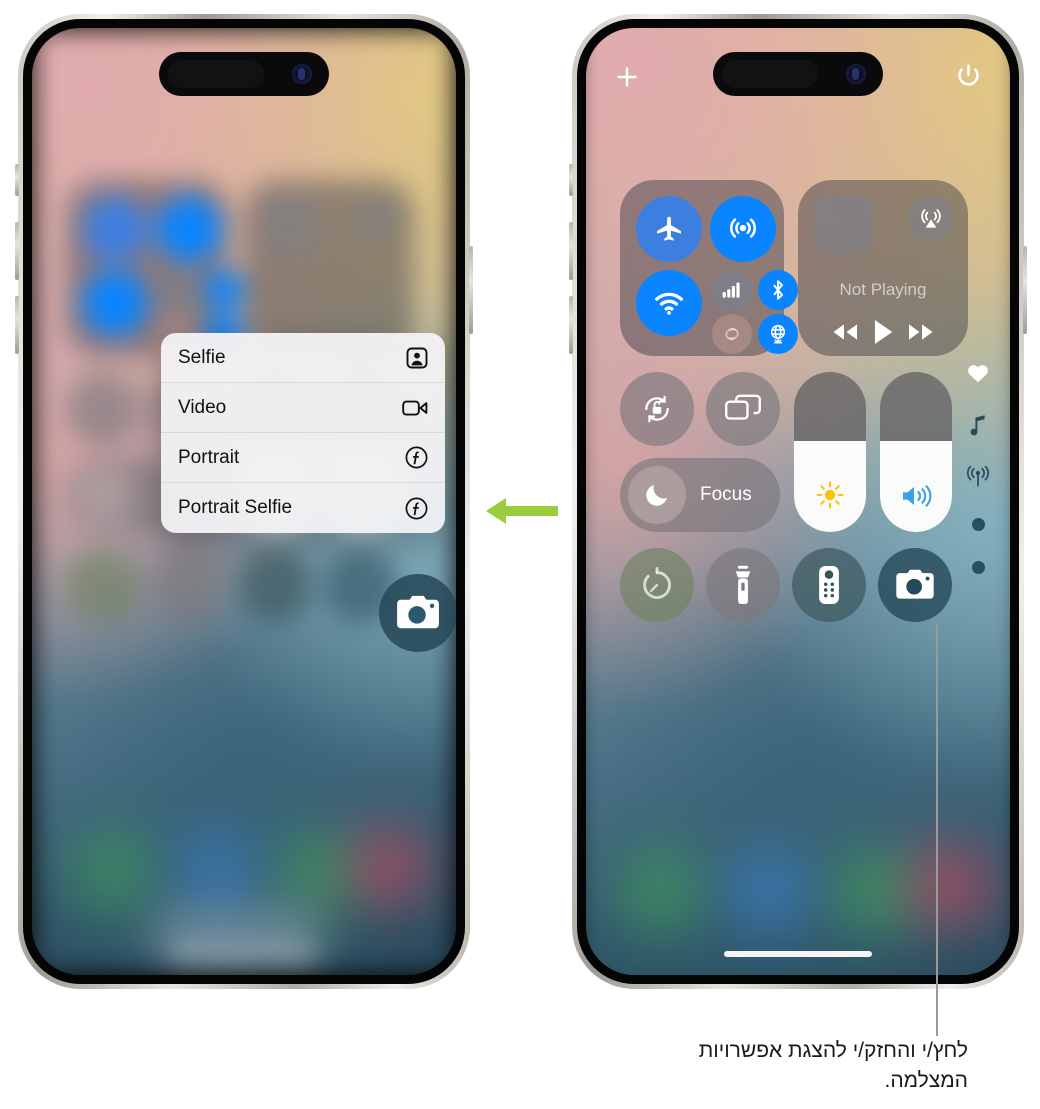 This screenshot has width=1040, height=1109. What do you see at coordinates (303, 358) in the screenshot?
I see `menu-item-selfie: Selfie` at bounding box center [303, 358].